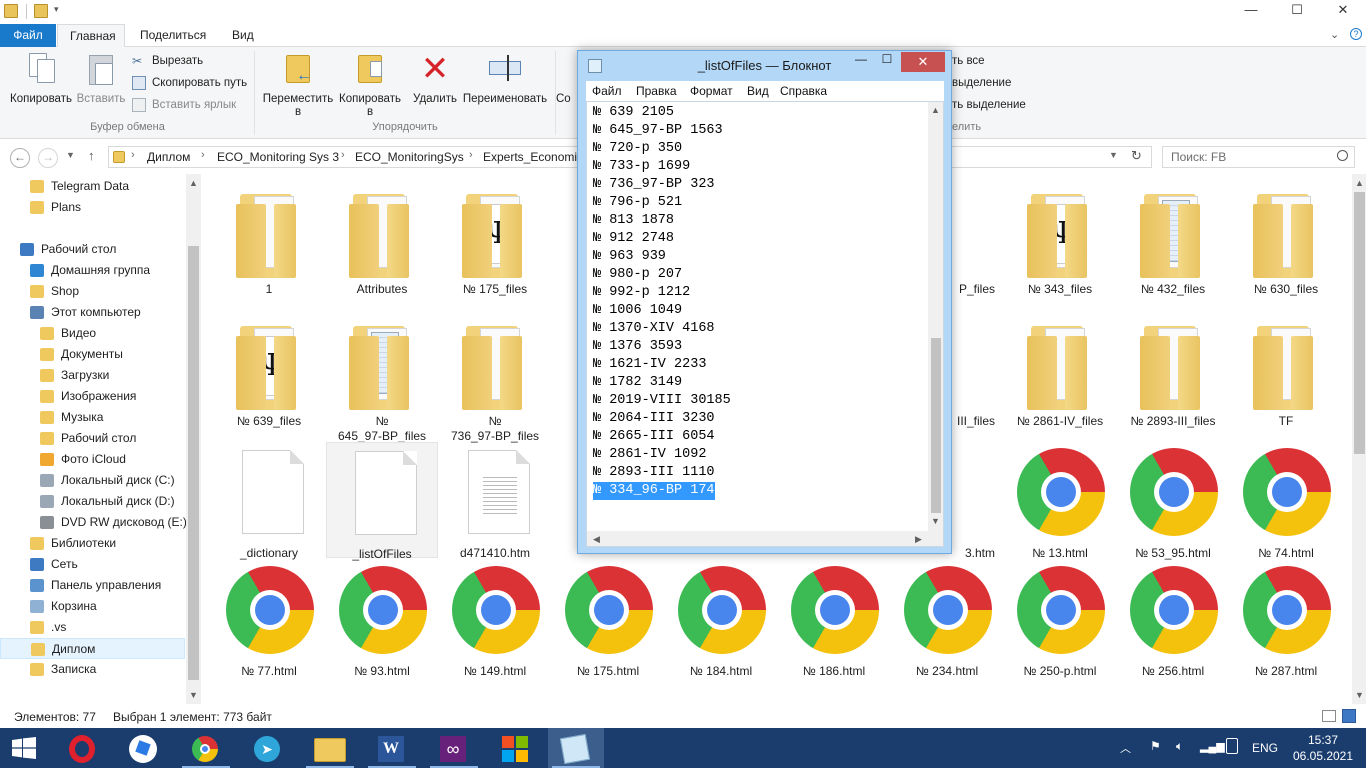 This screenshot has width=1366, height=768. I want to click on refresh-icon: ↻, so click(1136, 156).